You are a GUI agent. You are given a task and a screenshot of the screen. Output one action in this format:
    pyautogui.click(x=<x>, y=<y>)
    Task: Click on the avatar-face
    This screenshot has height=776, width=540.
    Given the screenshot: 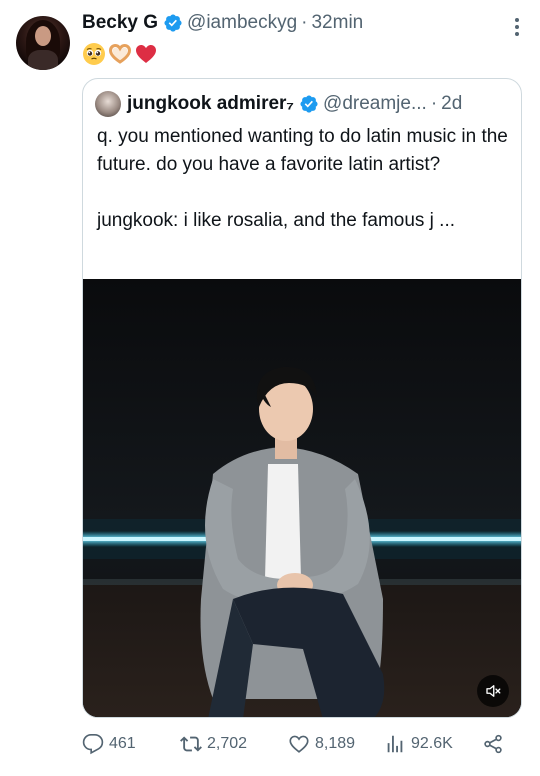 What is the action you would take?
    pyautogui.click(x=43, y=36)
    